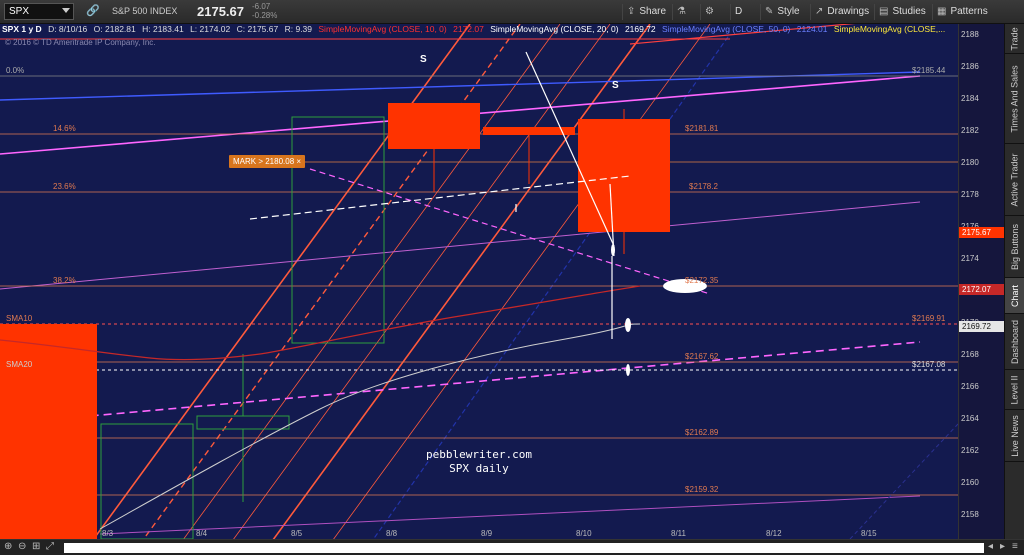 The width and height of the screenshot is (1024, 555). I want to click on price-tick: 2178, so click(970, 194).